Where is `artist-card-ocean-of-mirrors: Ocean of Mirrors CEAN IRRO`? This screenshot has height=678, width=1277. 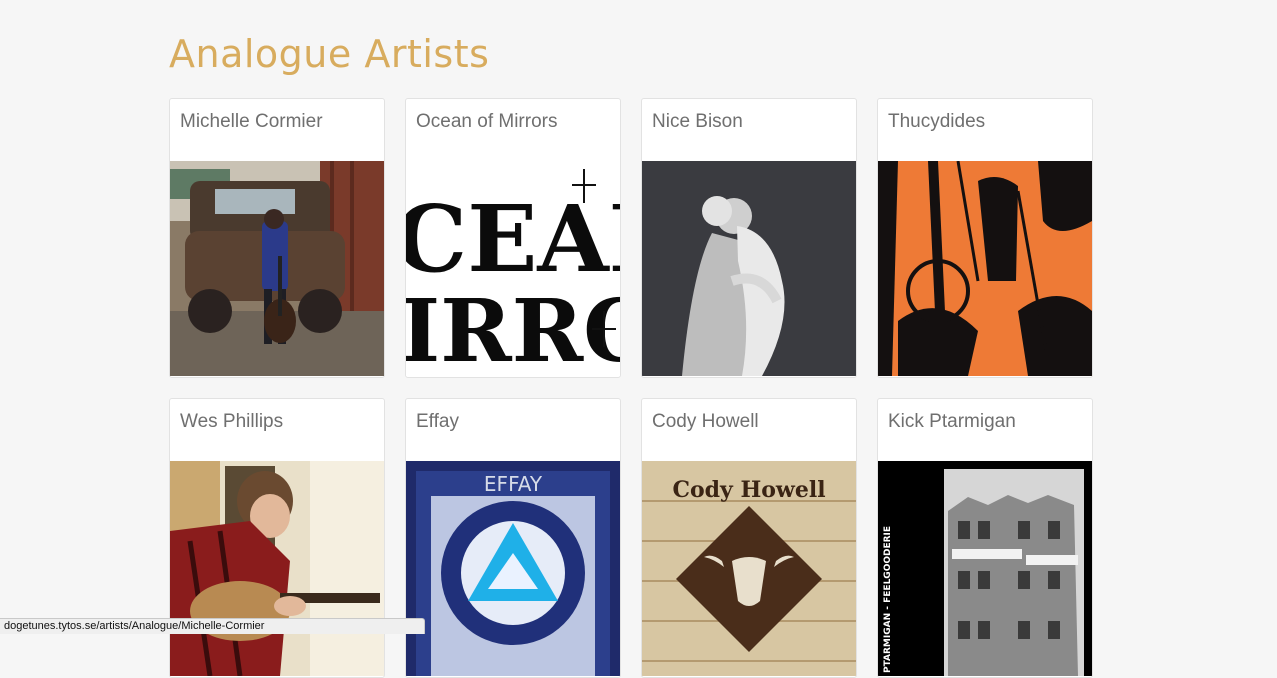
artist-card-ocean-of-mirrors: Ocean of Mirrors CEAN IRRO is located at coordinates (513, 238).